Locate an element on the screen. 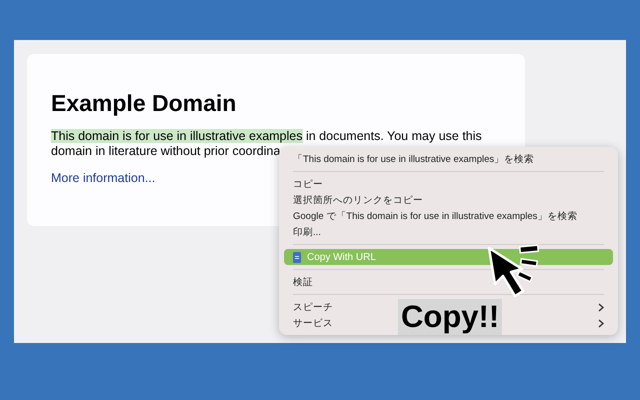 The width and height of the screenshot is (640, 400). menu-item: 選択箇所へのリンクをコピー is located at coordinates (358, 200).